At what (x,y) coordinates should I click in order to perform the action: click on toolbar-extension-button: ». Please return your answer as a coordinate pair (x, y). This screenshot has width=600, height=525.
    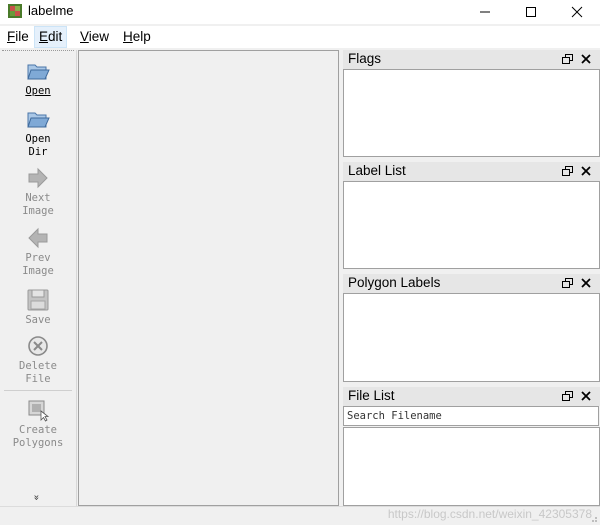
    Looking at the image, I should click on (36, 497).